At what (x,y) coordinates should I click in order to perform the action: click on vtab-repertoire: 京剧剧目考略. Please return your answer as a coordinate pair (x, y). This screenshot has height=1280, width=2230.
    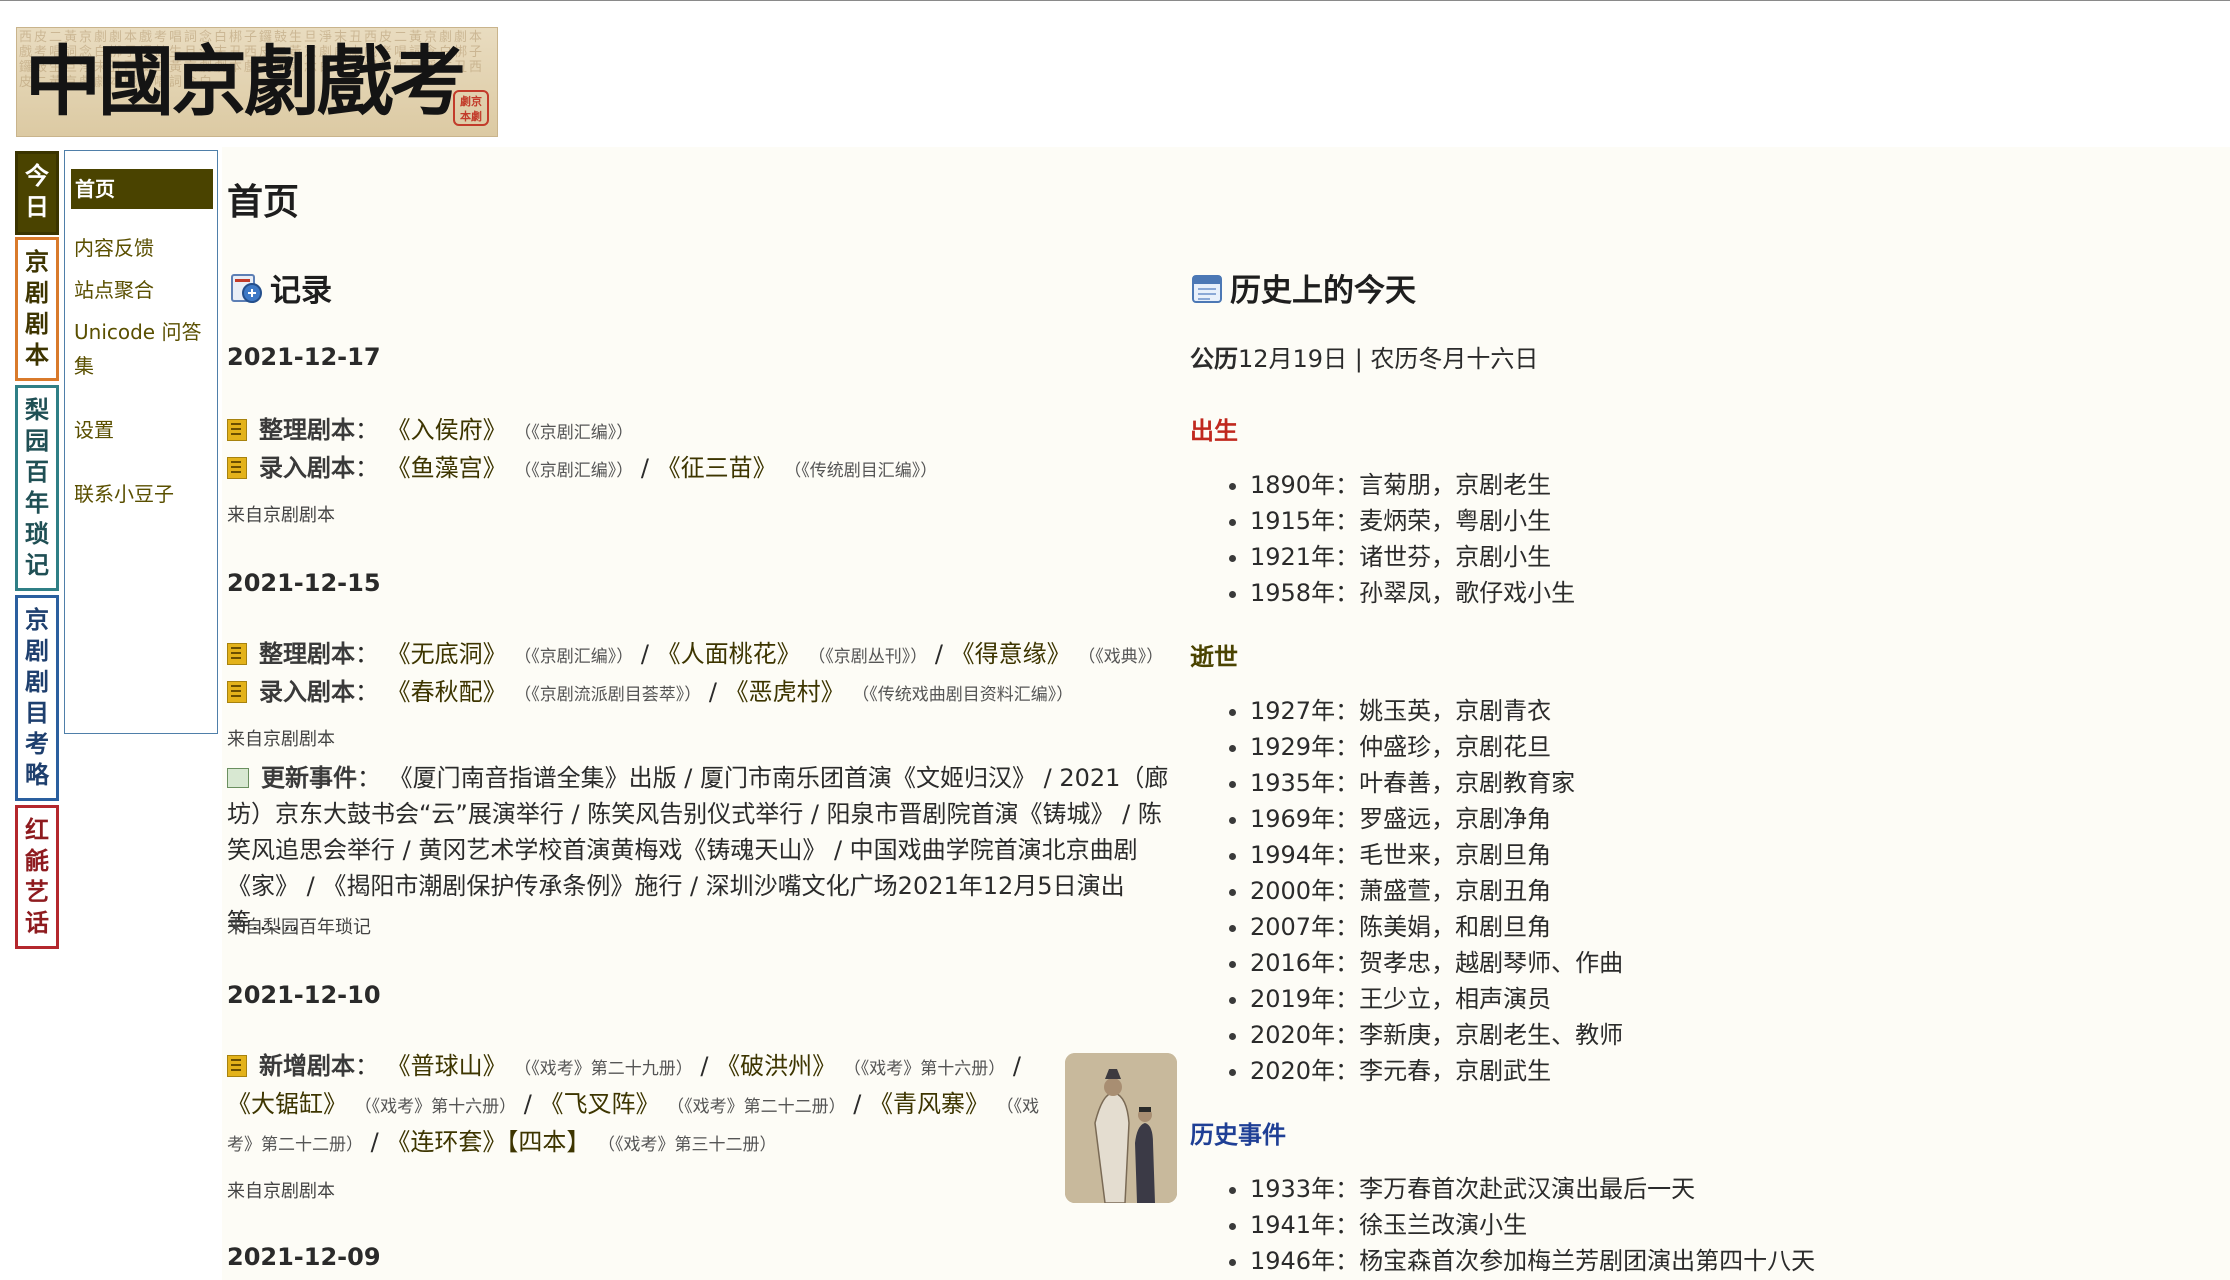
    Looking at the image, I should click on (37, 698).